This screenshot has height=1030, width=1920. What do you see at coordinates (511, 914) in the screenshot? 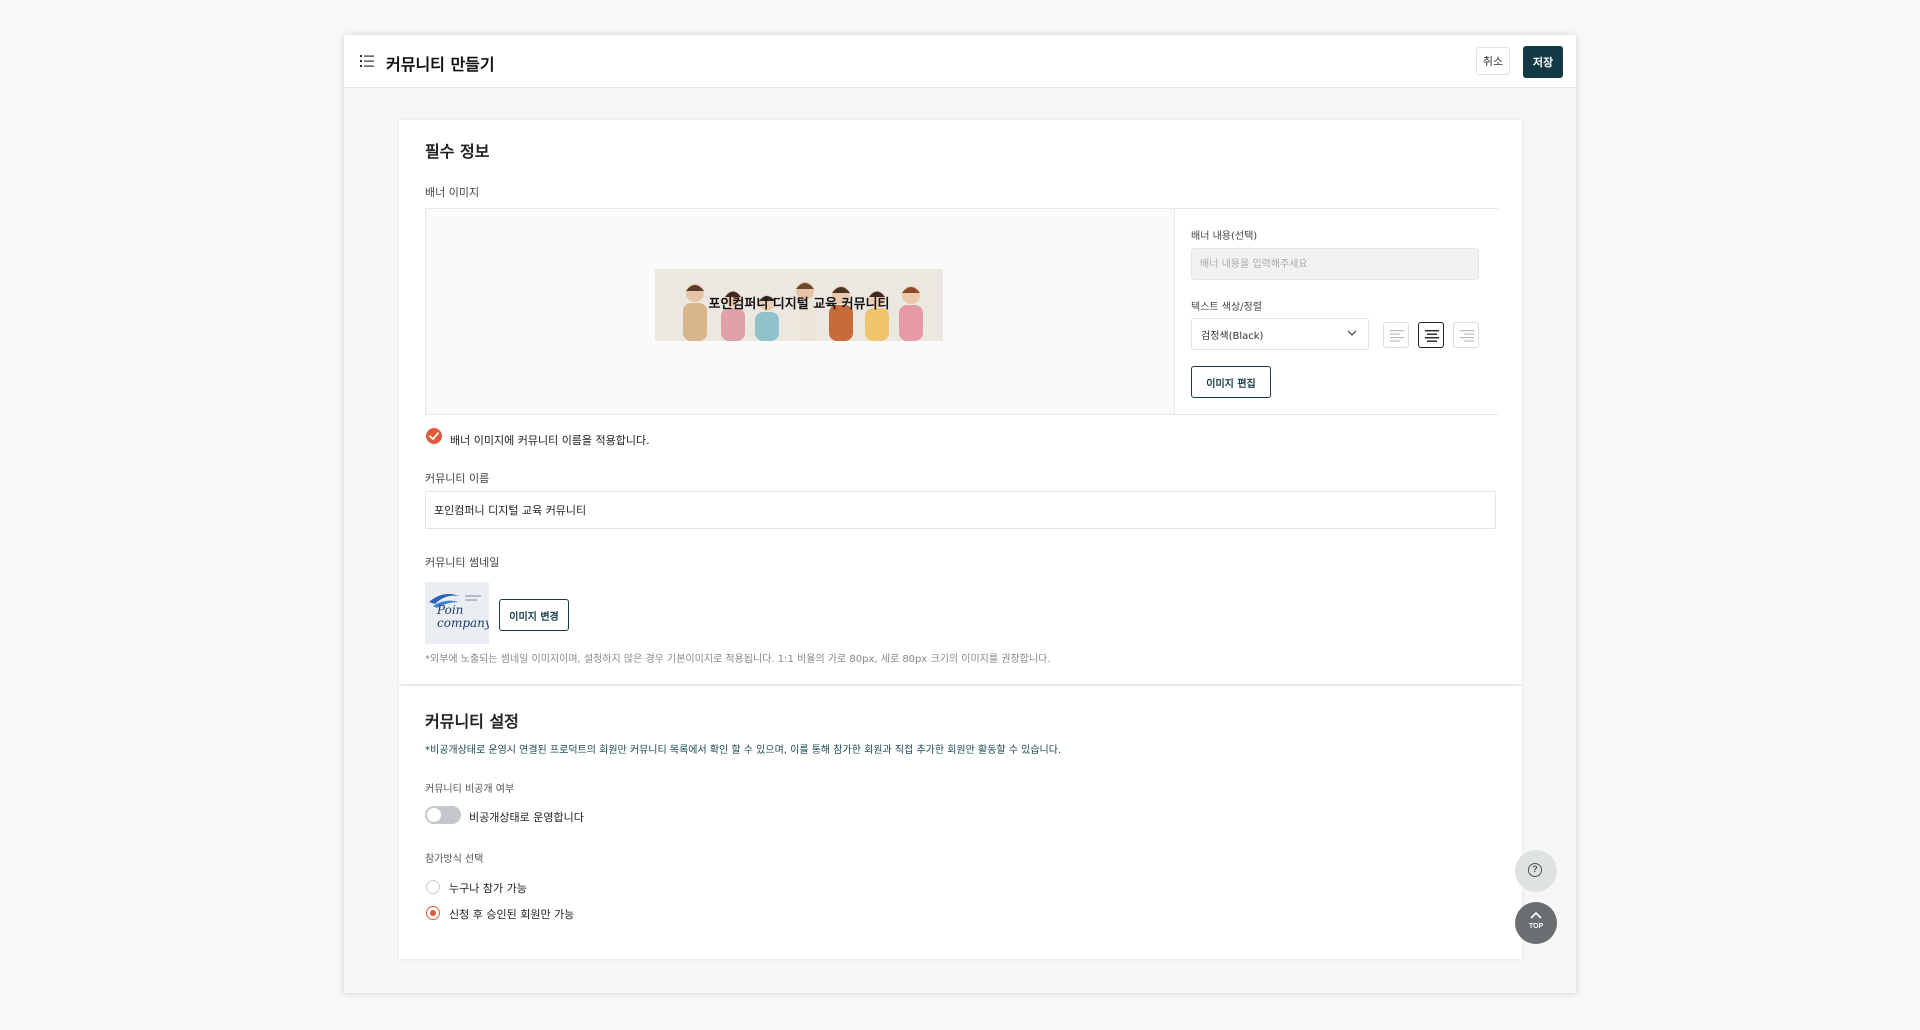
I see `radio-approval-label: 신청 후 승인된 회원만 가능` at bounding box center [511, 914].